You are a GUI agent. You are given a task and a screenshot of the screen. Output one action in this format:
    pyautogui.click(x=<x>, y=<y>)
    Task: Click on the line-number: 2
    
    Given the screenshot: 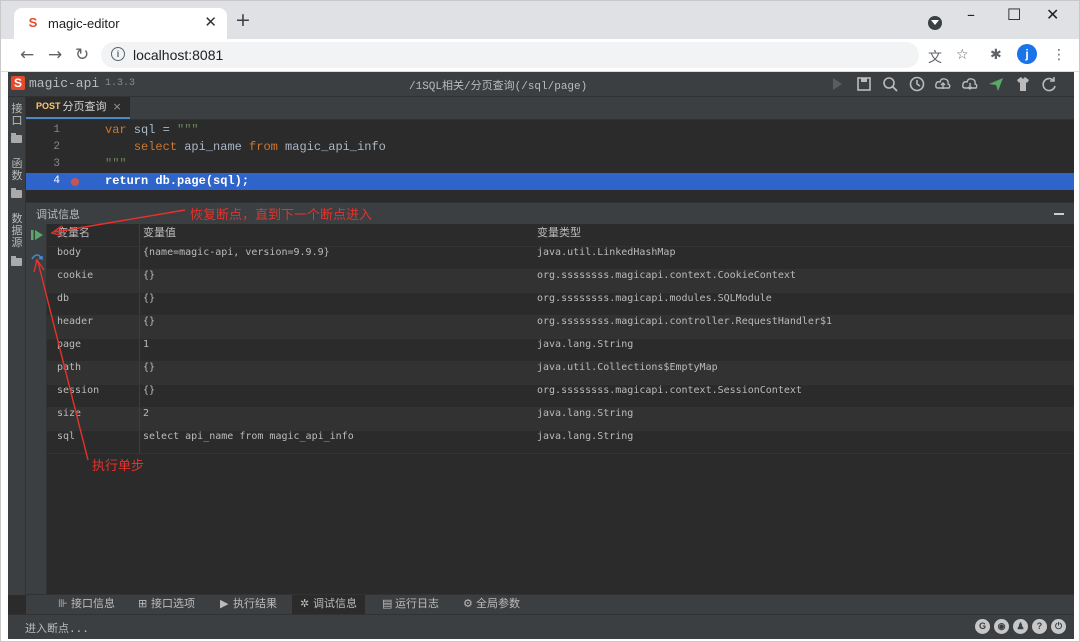 What is the action you would take?
    pyautogui.click(x=56, y=147)
    